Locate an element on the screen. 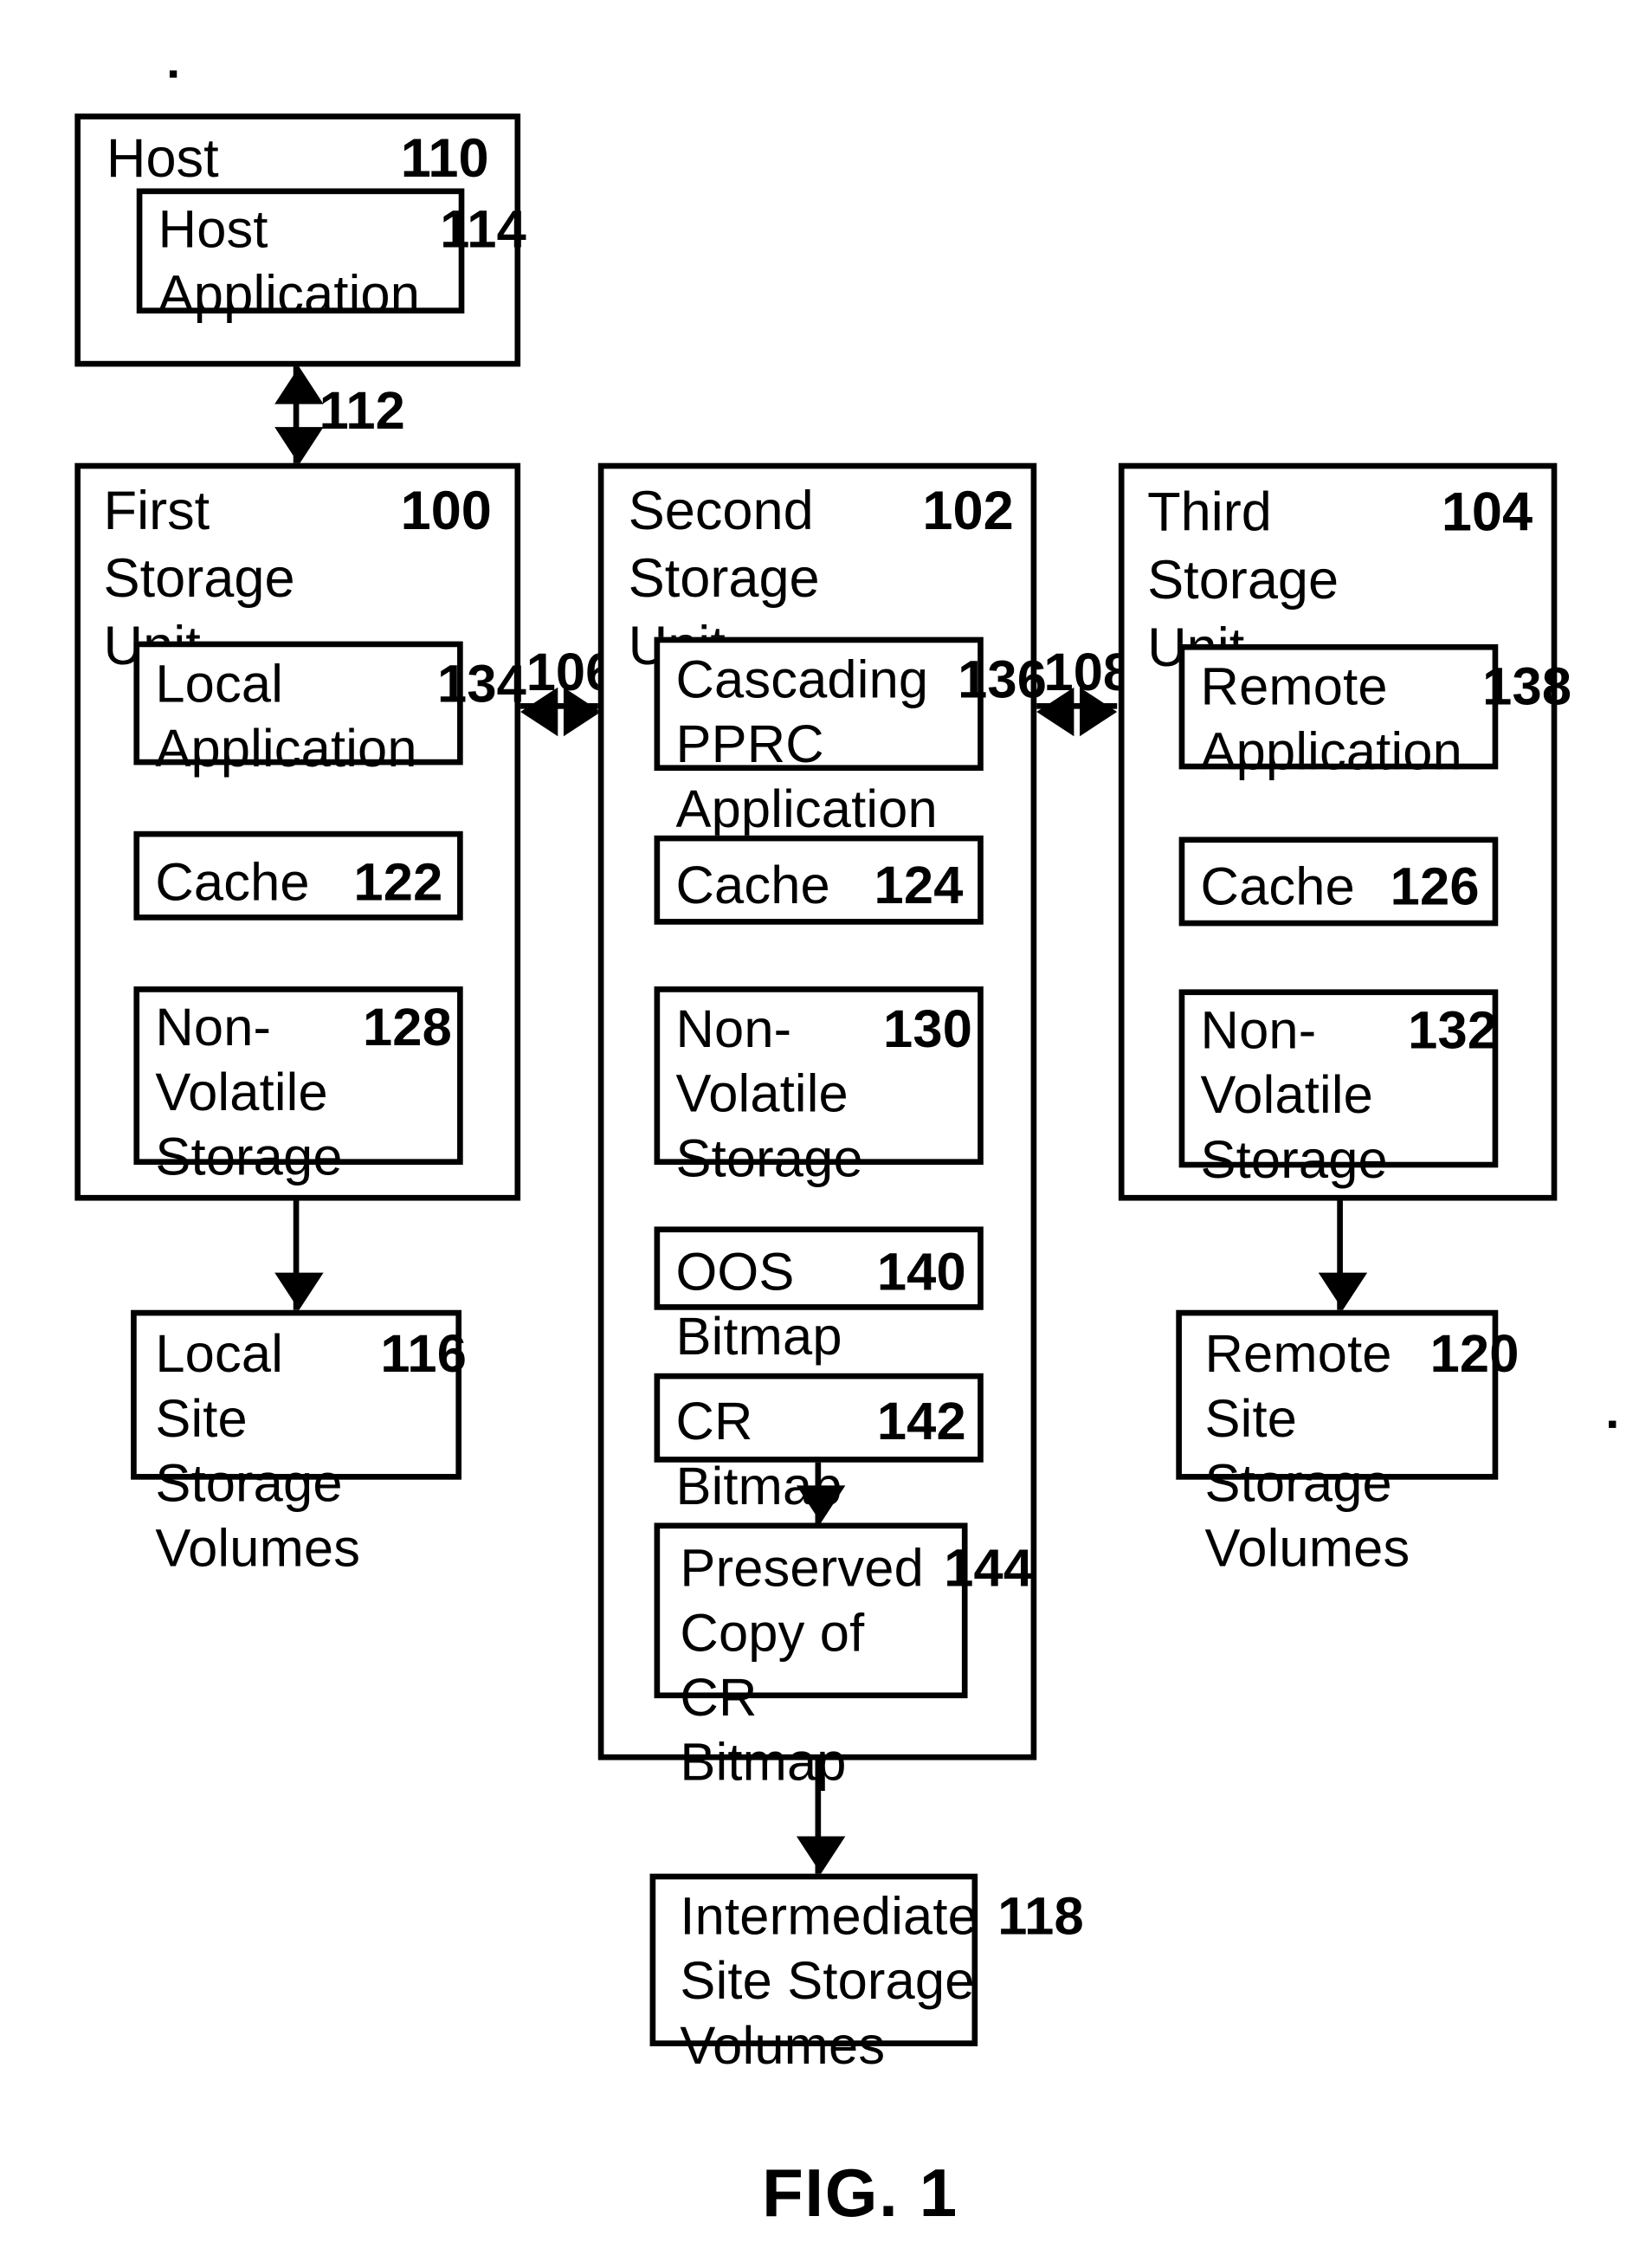  connector-112-label: 112 is located at coordinates (362, 411).